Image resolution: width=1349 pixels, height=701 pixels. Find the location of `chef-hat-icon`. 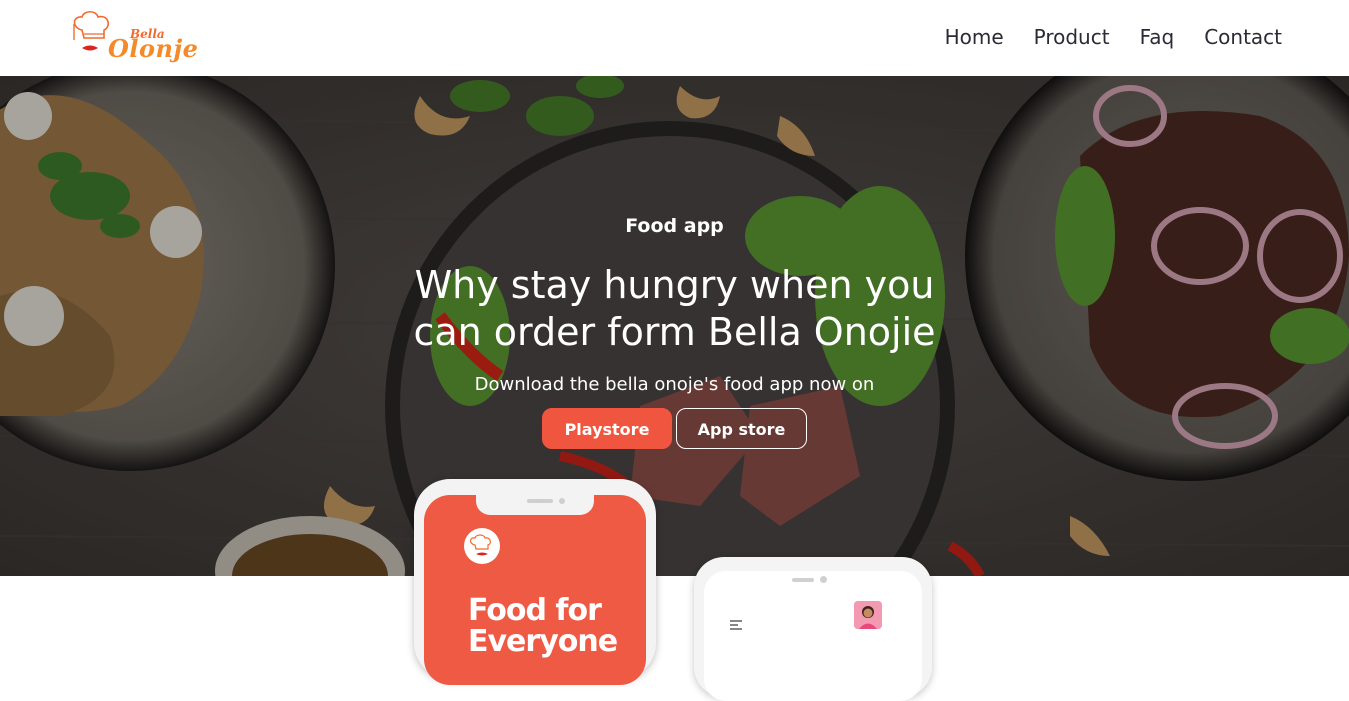

chef-hat-icon is located at coordinates (480, 545).